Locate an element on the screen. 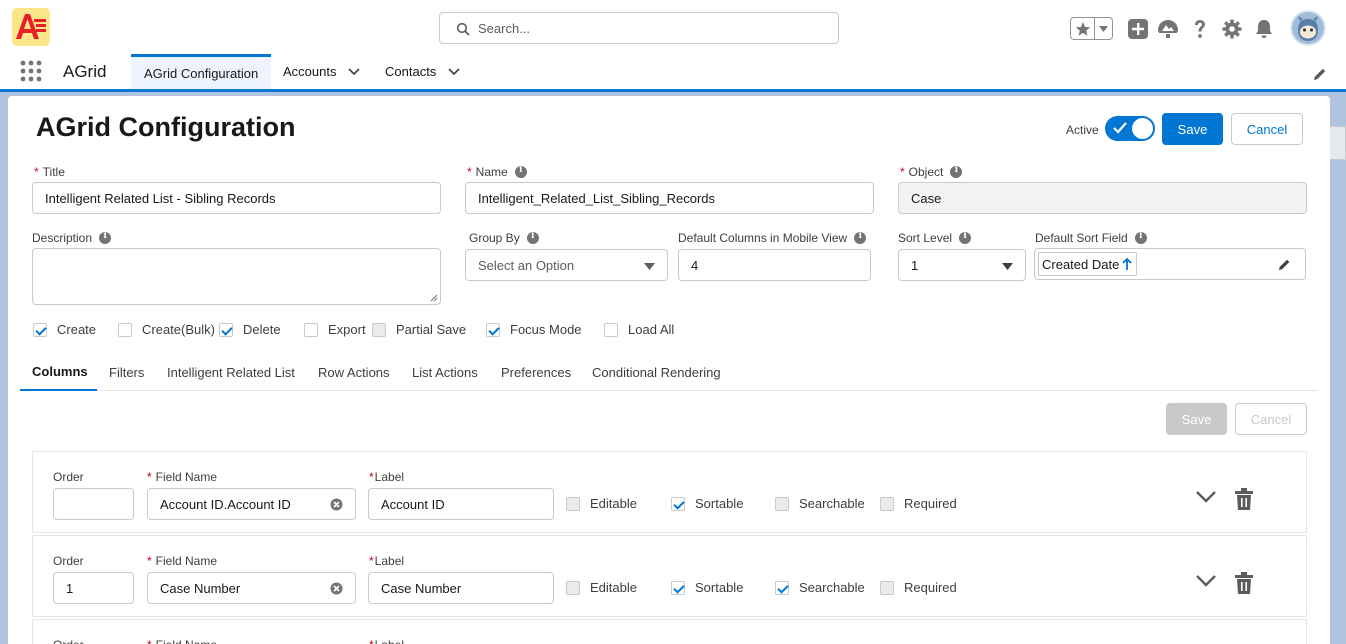 The height and width of the screenshot is (644, 1346). notifications-bell-icon is located at coordinates (1264, 29).